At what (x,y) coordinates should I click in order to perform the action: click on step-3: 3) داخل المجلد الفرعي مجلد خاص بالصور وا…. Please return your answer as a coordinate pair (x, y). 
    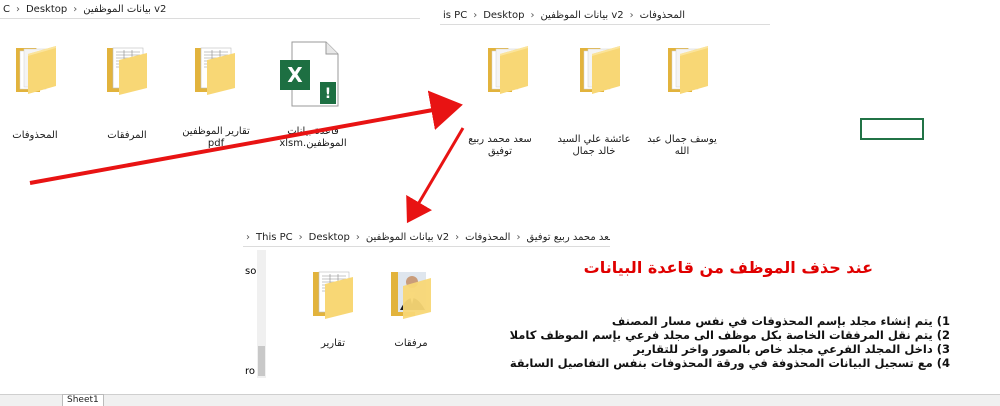
    Looking at the image, I should click on (791, 349).